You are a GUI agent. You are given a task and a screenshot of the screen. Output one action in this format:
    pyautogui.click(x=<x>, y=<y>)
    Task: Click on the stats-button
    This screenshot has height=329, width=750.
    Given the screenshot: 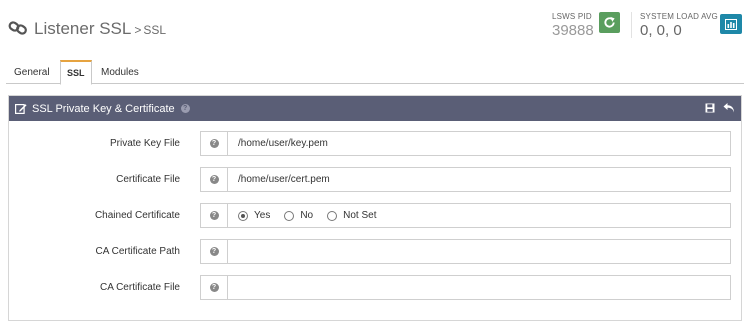 What is the action you would take?
    pyautogui.click(x=731, y=24)
    